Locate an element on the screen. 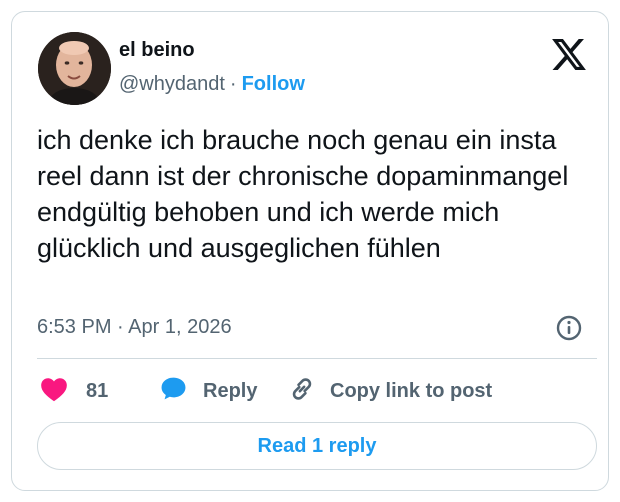 The width and height of the screenshot is (620, 502). read-replies-label: Read 1 reply is located at coordinates (317, 445).